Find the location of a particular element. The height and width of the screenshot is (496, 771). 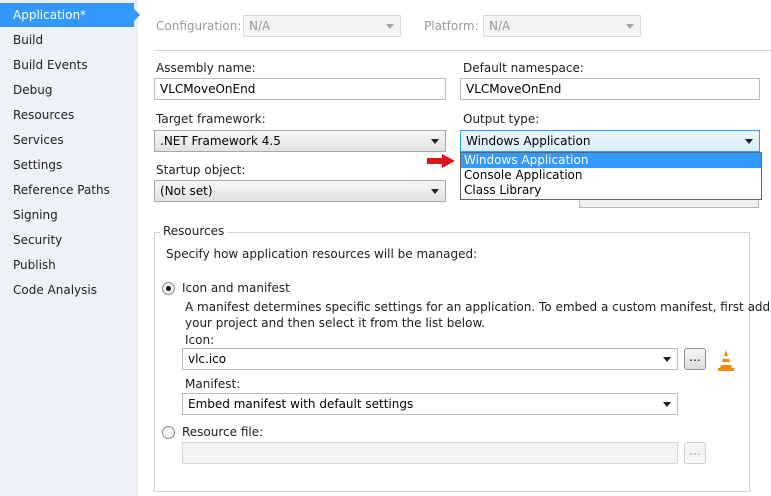

startup-object-select: (Not set) is located at coordinates (300, 191).